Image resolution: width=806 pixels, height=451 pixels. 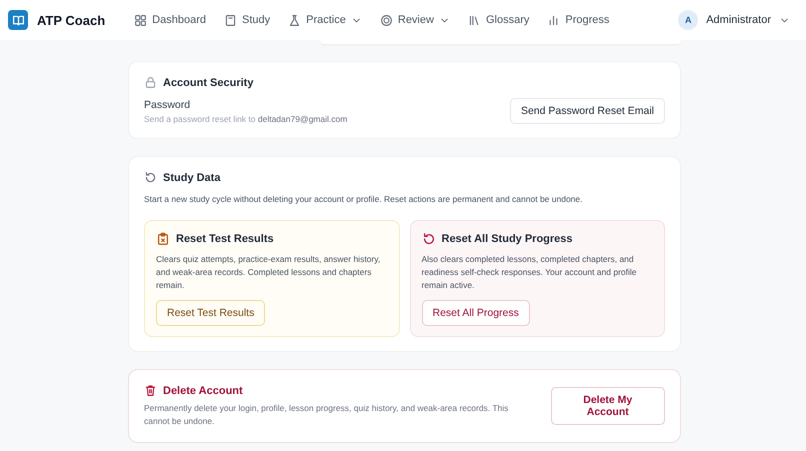 I want to click on bar-chart-icon, so click(x=553, y=20).